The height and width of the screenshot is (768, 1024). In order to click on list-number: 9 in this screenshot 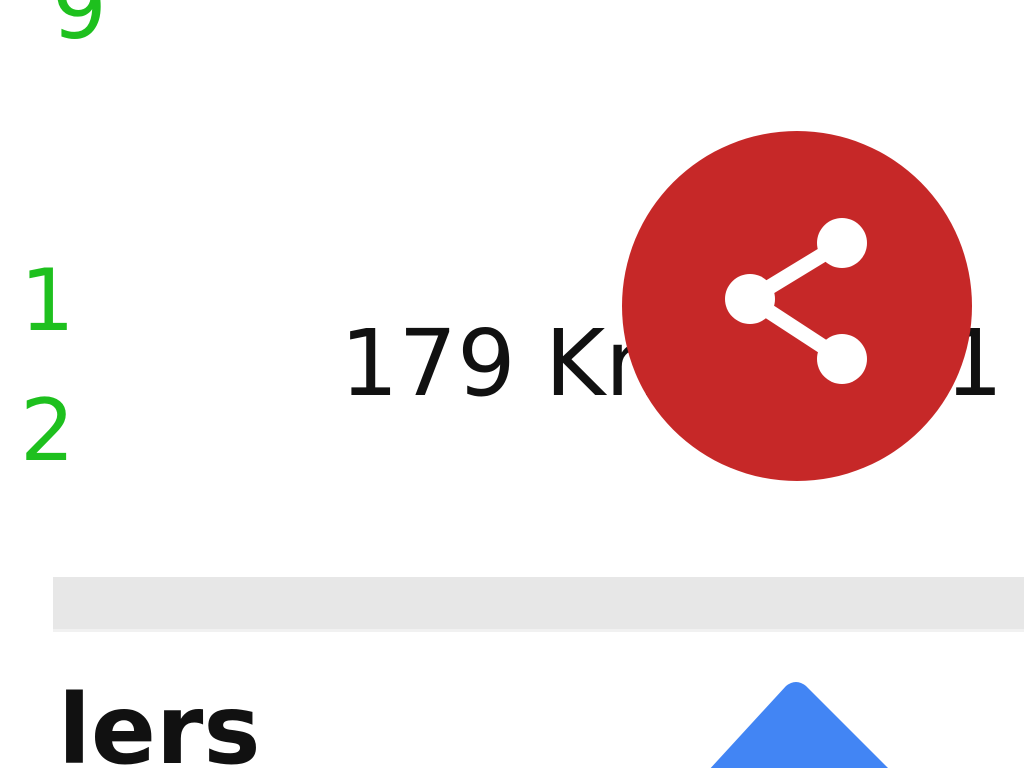, I will do `click(79, 29)`.